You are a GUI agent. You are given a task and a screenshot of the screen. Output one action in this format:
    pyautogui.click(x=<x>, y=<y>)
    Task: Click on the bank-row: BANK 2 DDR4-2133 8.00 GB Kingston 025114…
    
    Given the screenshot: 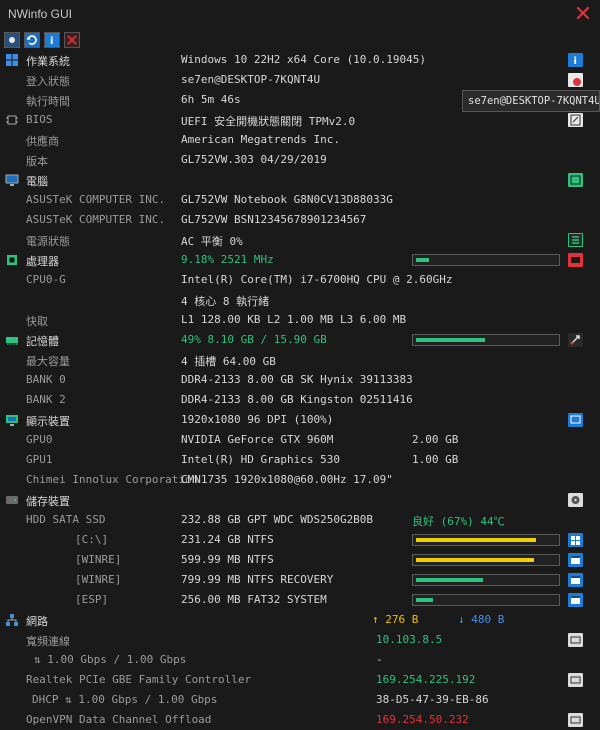 What is the action you would take?
    pyautogui.click(x=300, y=400)
    